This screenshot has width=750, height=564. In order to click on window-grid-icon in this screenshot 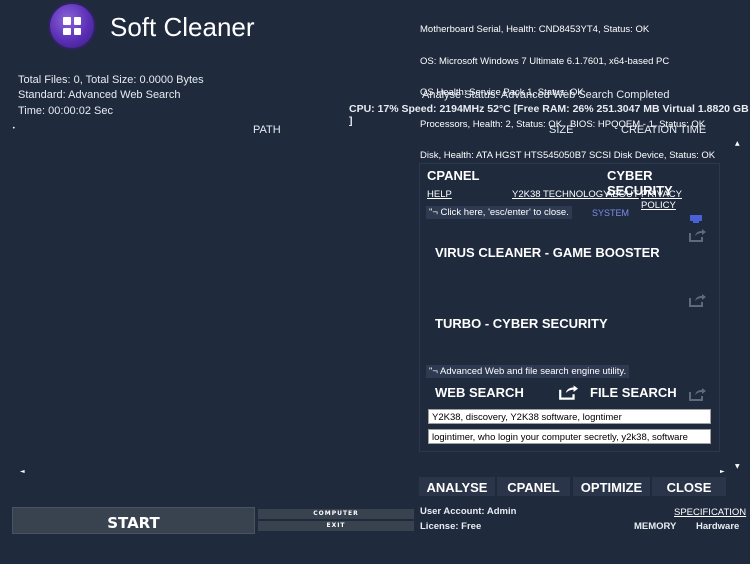, I will do `click(72, 26)`.